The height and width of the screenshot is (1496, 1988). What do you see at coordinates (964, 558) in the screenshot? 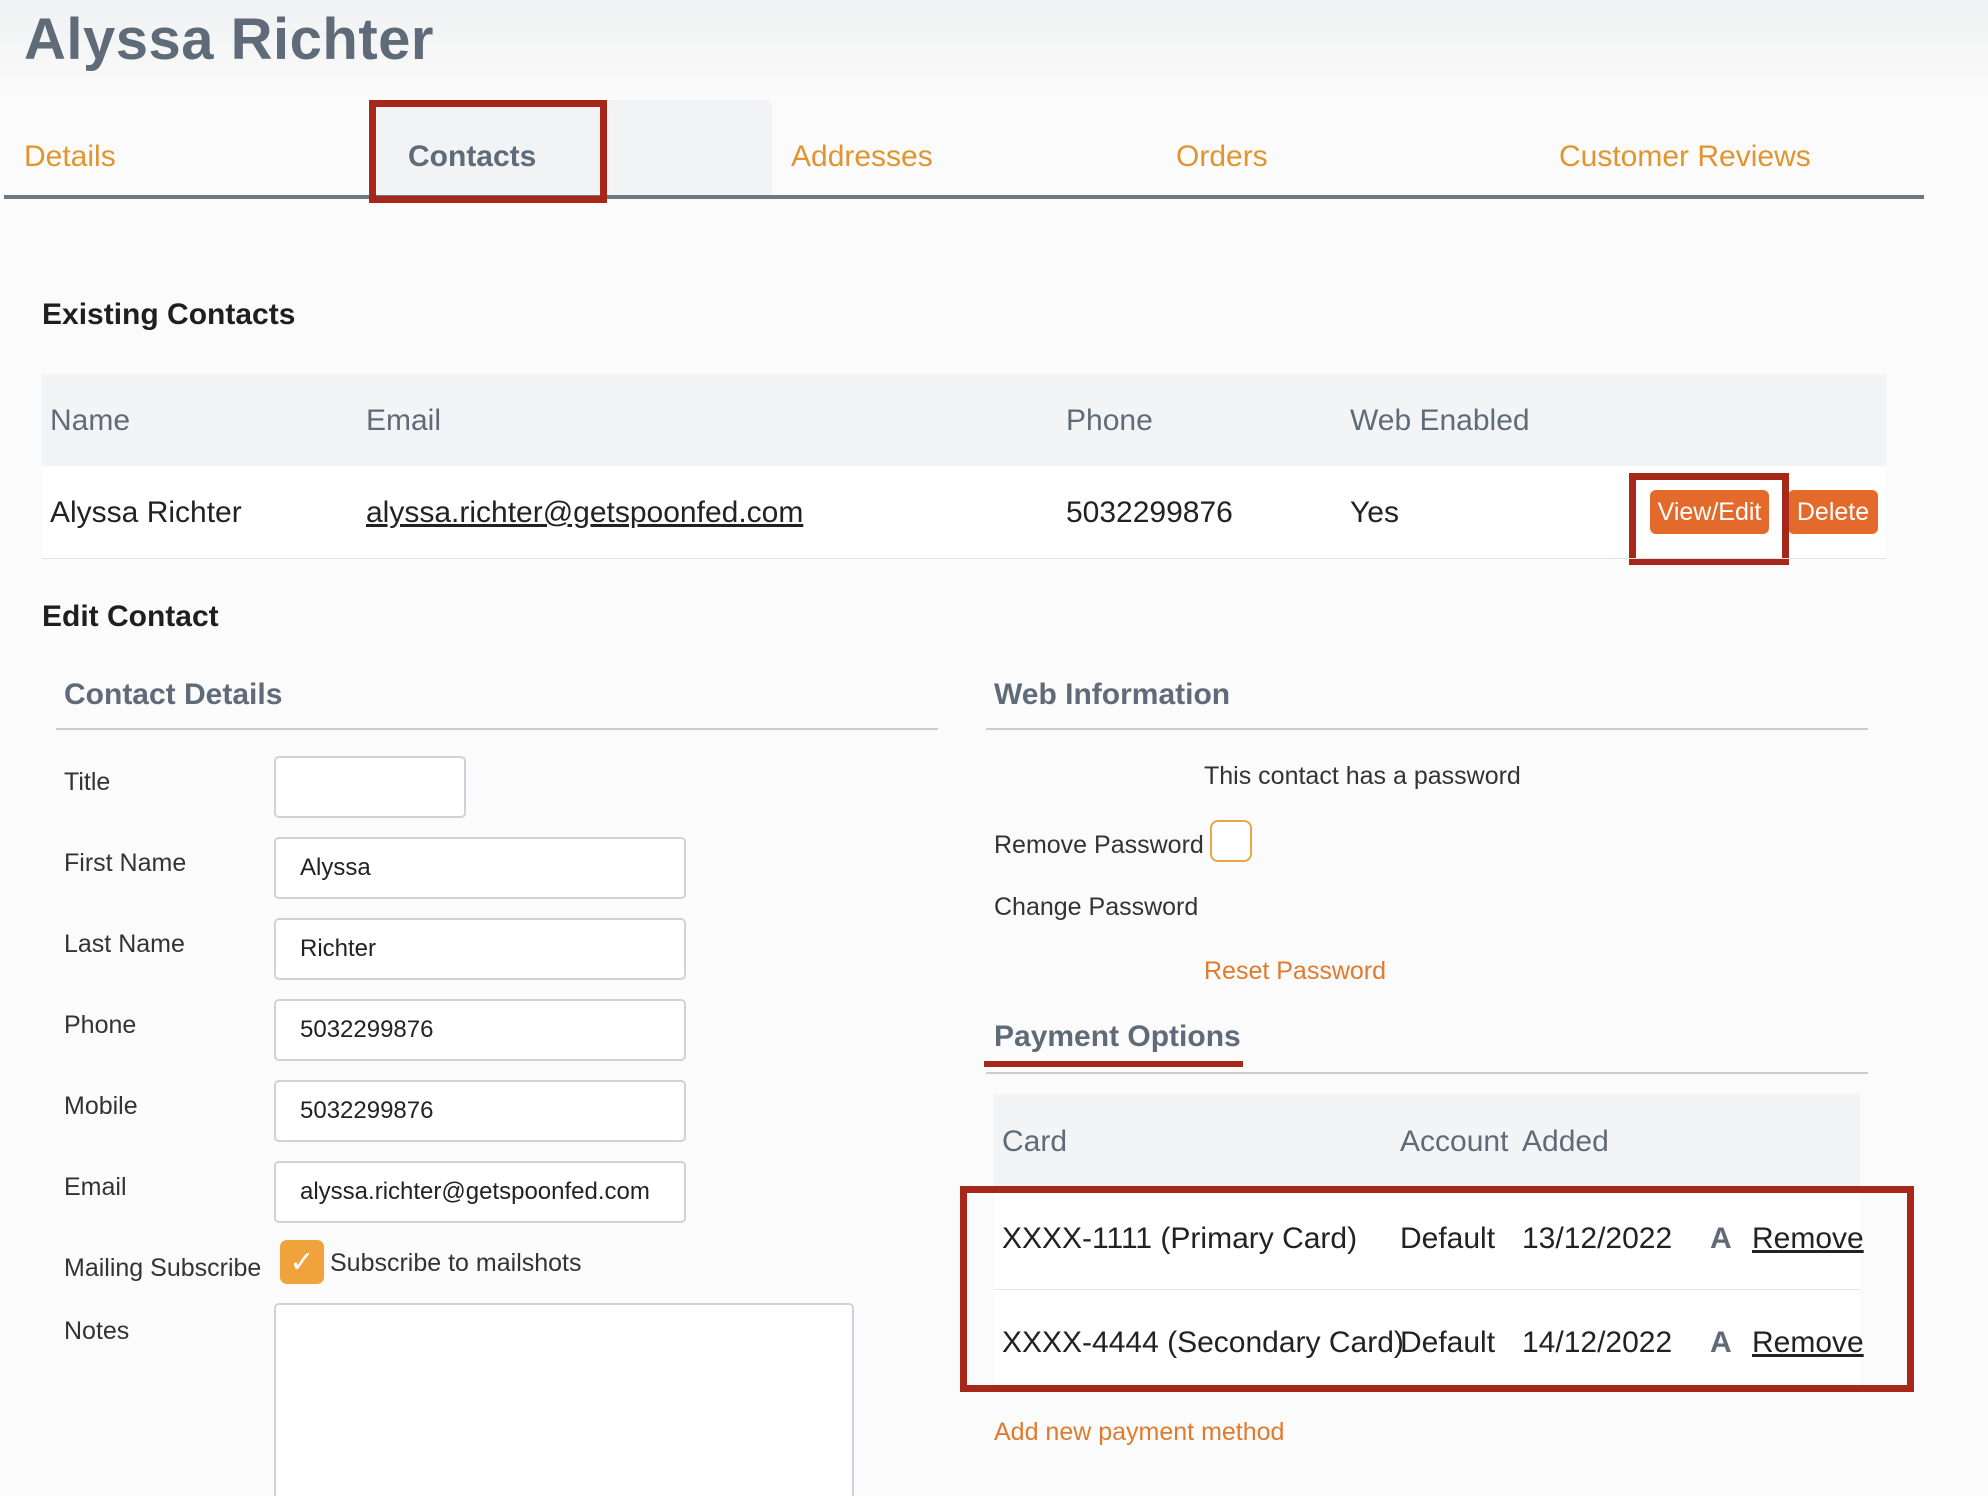
I see `row-divider` at bounding box center [964, 558].